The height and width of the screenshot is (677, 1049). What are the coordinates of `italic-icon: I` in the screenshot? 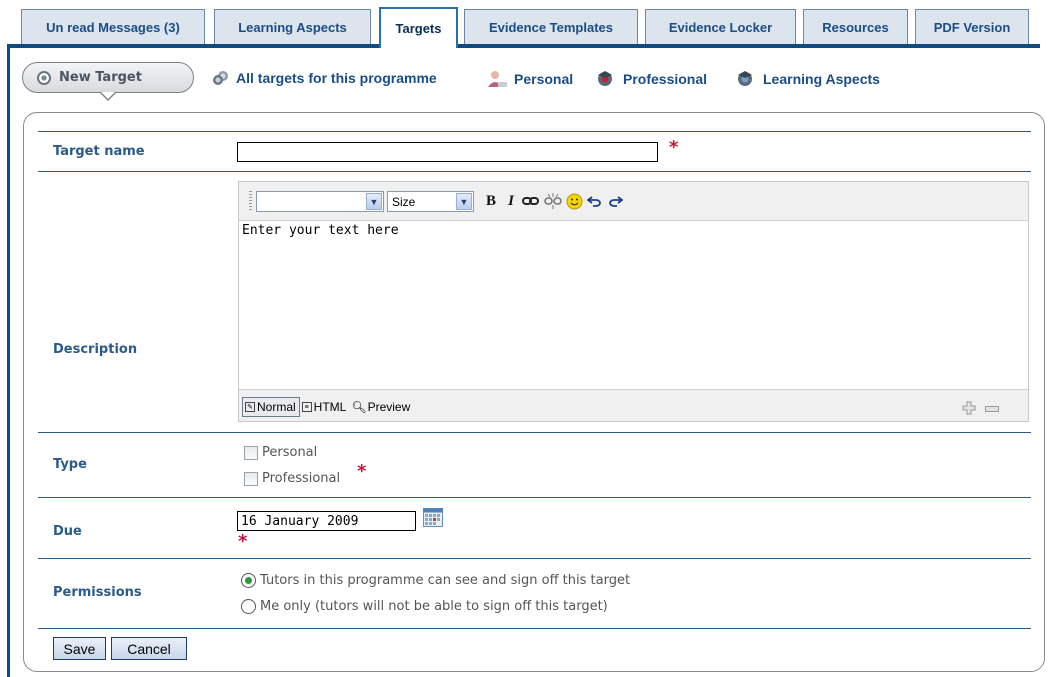 It's located at (511, 201).